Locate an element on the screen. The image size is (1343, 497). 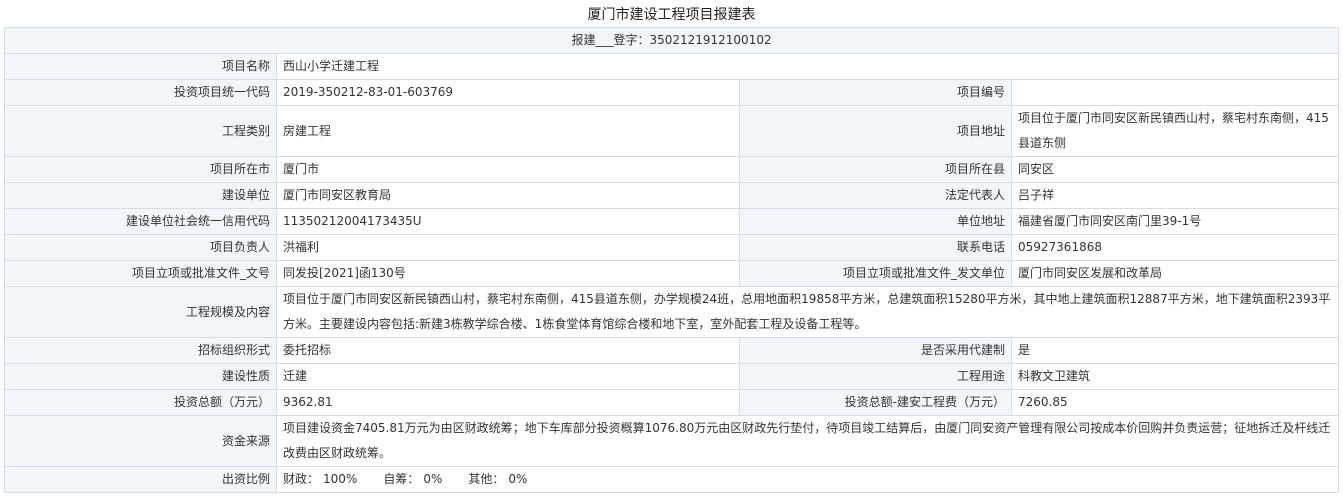
total-invest-value: 9362.81 is located at coordinates (508, 402).